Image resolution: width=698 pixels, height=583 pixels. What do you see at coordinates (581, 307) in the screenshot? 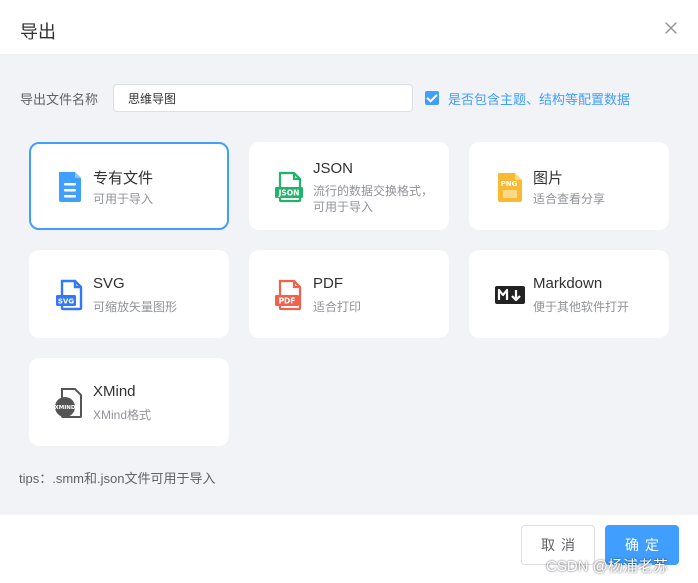
I see `format-desc: 便于其他软件打开` at bounding box center [581, 307].